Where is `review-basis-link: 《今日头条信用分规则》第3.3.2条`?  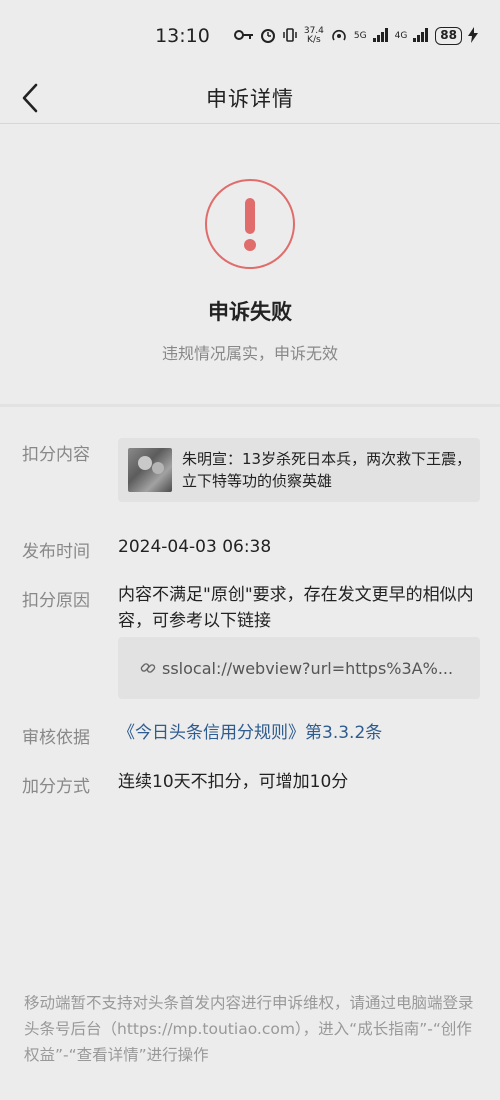 review-basis-link: 《今日头条信用分规则》第3.3.2条 is located at coordinates (250, 733).